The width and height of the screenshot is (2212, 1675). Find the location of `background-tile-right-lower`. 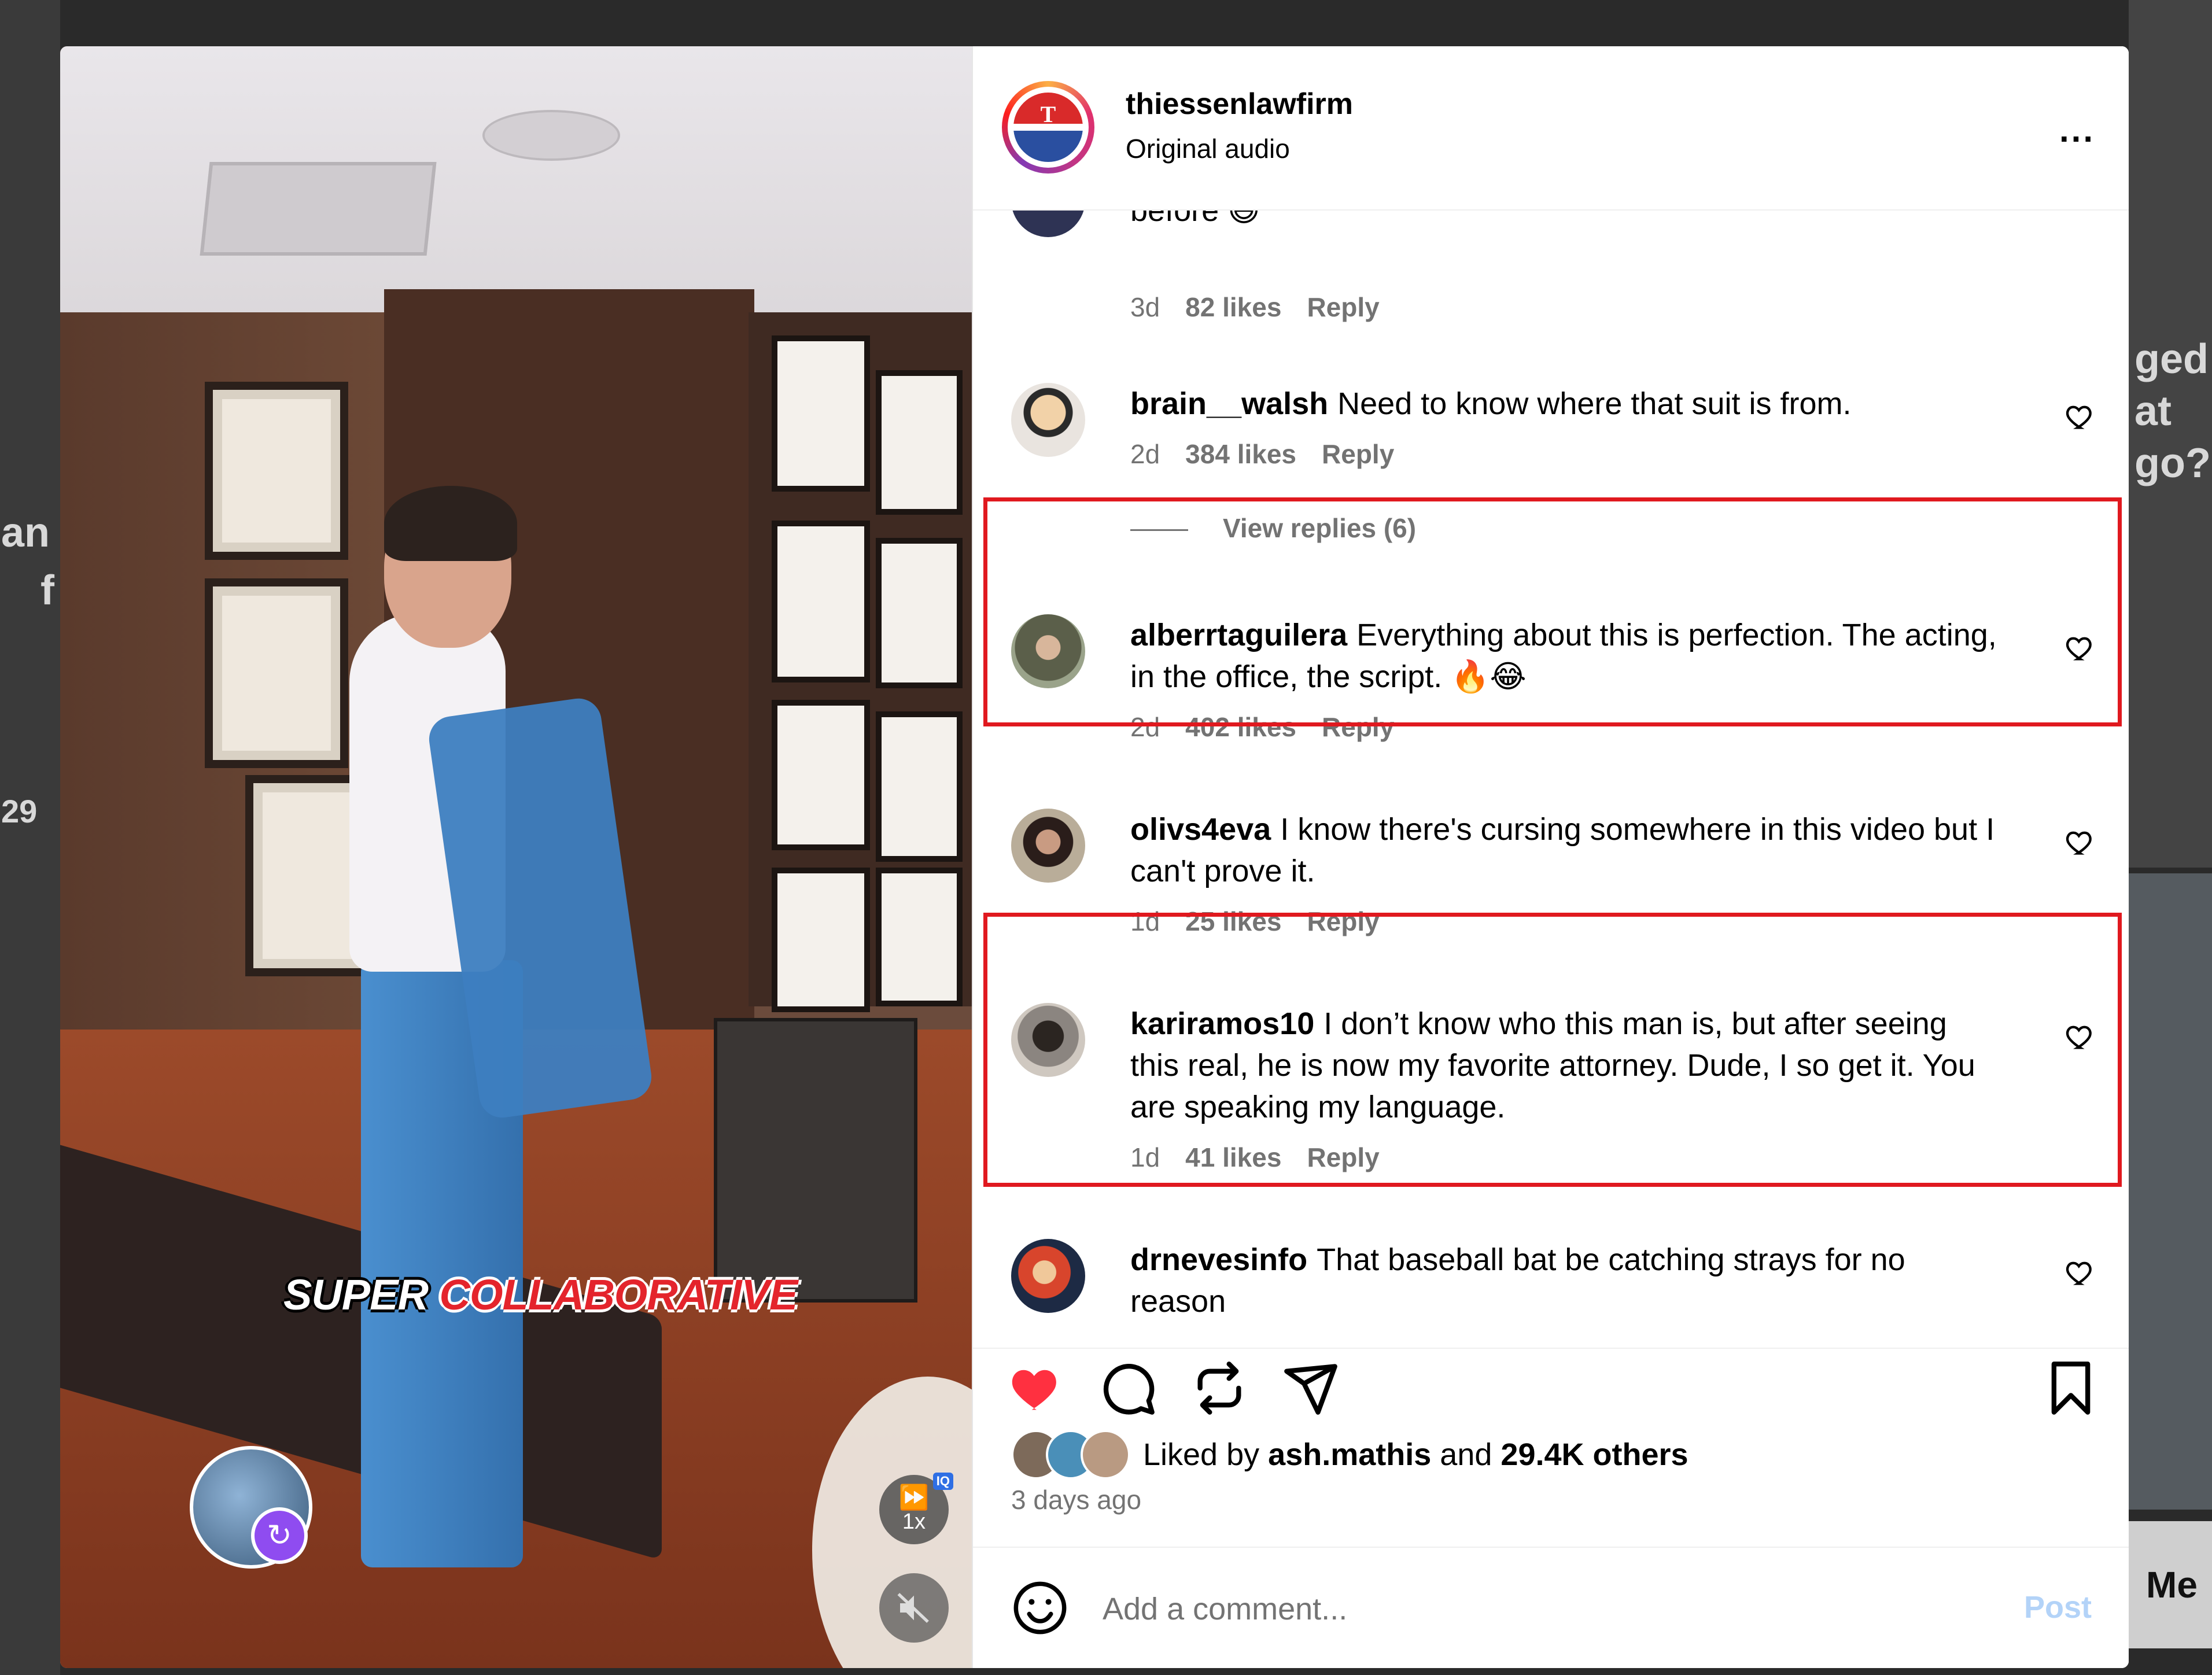

background-tile-right-lower is located at coordinates (2170, 1191).